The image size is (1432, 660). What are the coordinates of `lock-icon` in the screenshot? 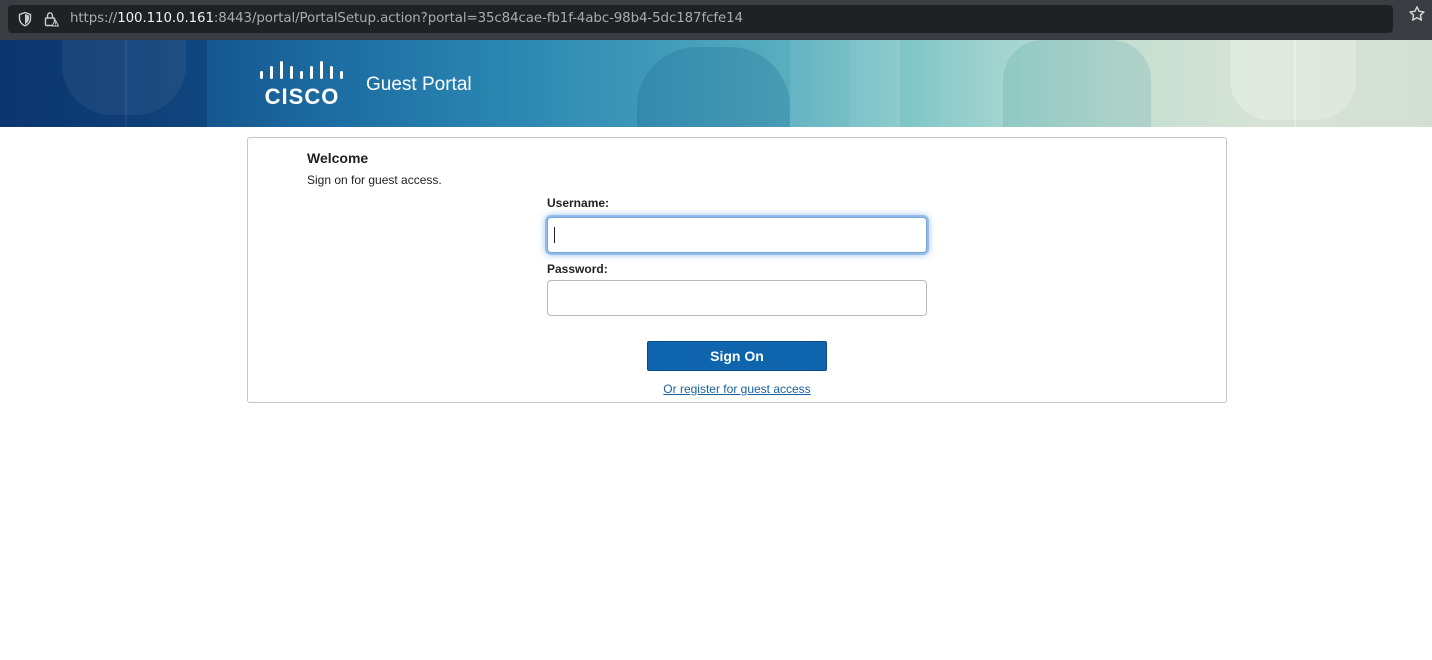 It's located at (51, 19).